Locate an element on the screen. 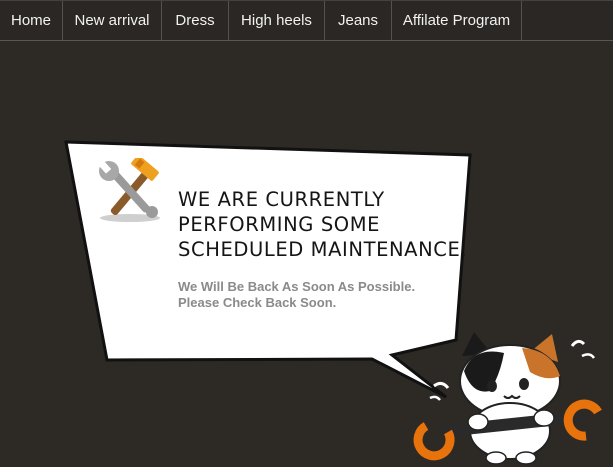 The width and height of the screenshot is (613, 467). cat-mascot-illustration is located at coordinates (507, 398).